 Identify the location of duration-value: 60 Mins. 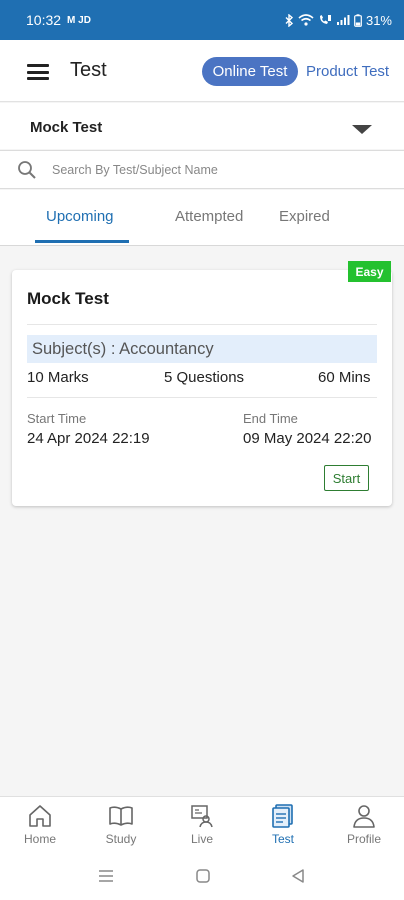
(344, 377).